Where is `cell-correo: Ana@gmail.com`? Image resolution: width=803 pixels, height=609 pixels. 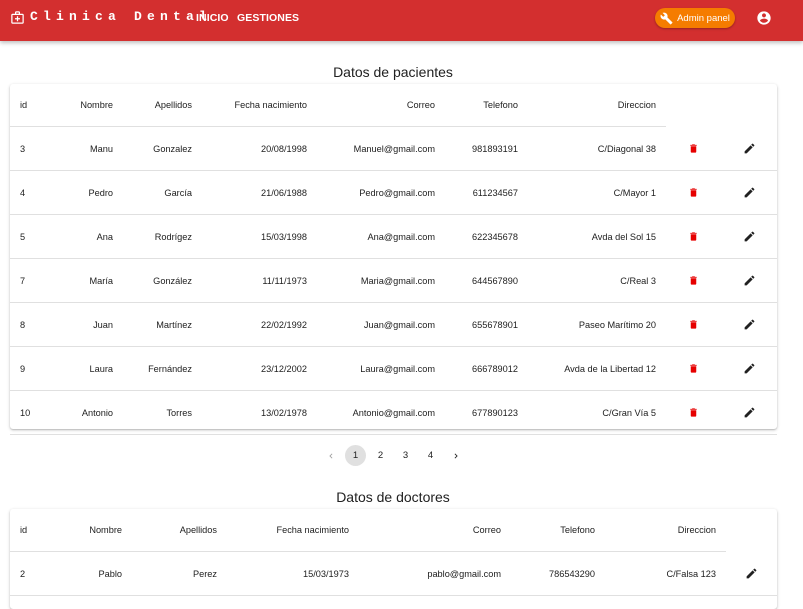 cell-correo: Ana@gmail.com is located at coordinates (381, 236).